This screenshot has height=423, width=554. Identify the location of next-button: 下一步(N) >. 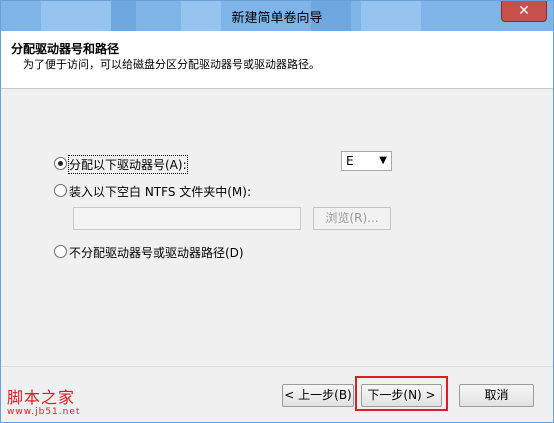
(401, 395).